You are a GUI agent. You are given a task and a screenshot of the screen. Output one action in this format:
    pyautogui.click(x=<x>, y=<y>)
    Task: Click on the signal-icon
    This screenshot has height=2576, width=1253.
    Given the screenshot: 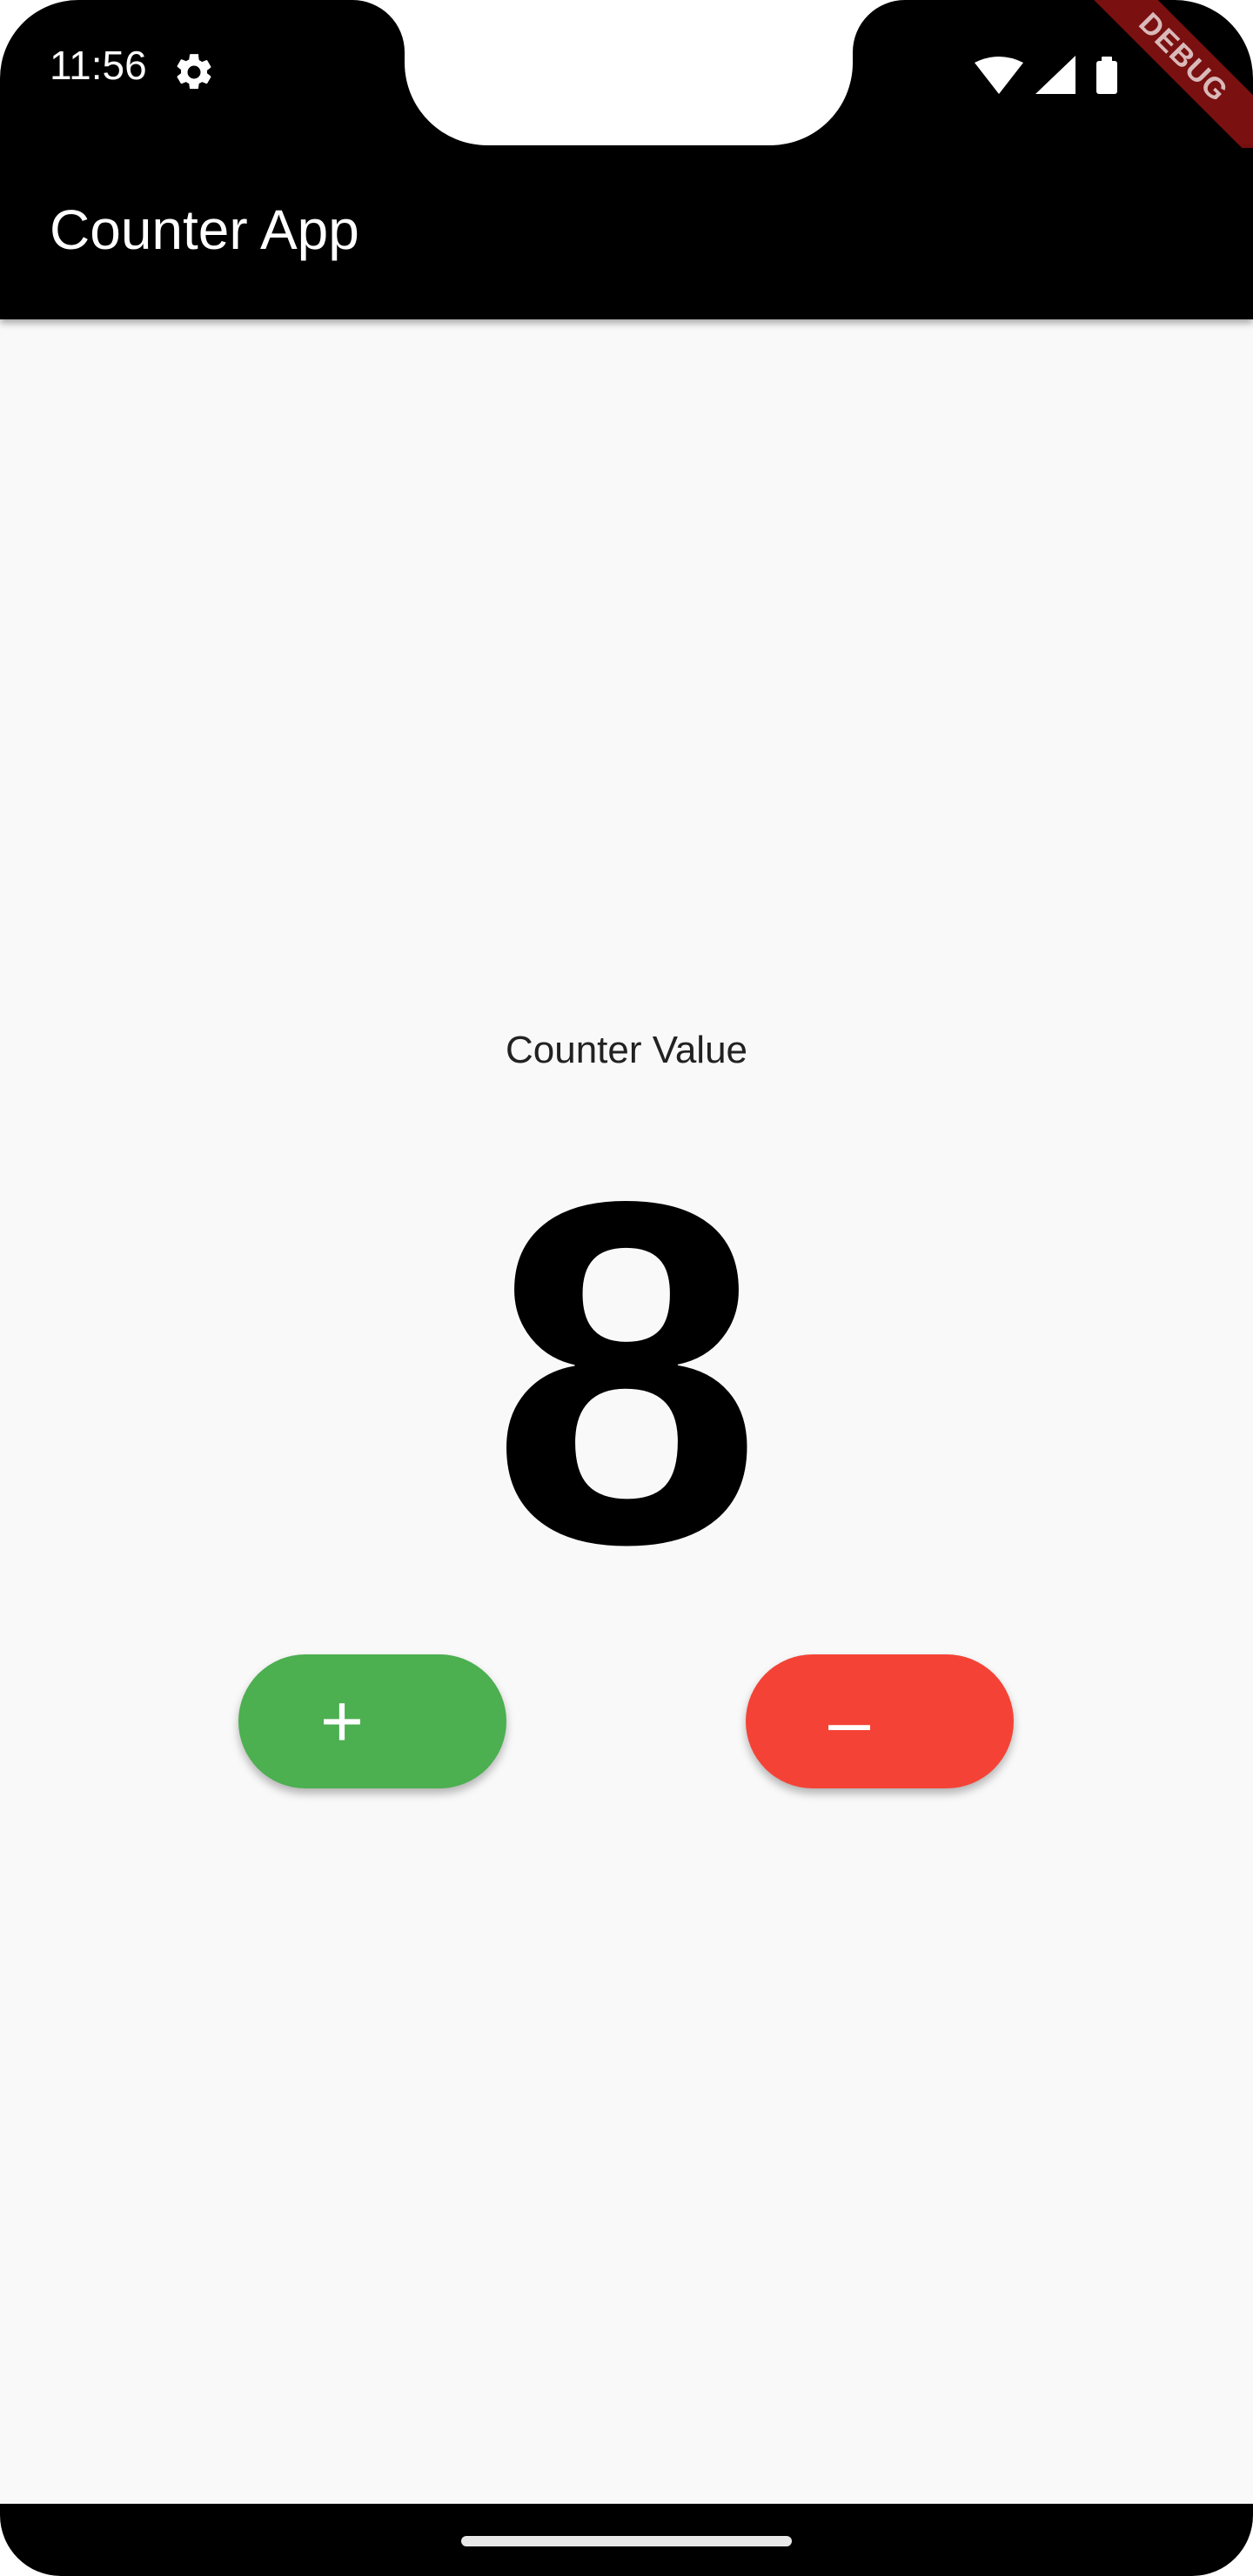 What is the action you would take?
    pyautogui.click(x=1055, y=75)
    